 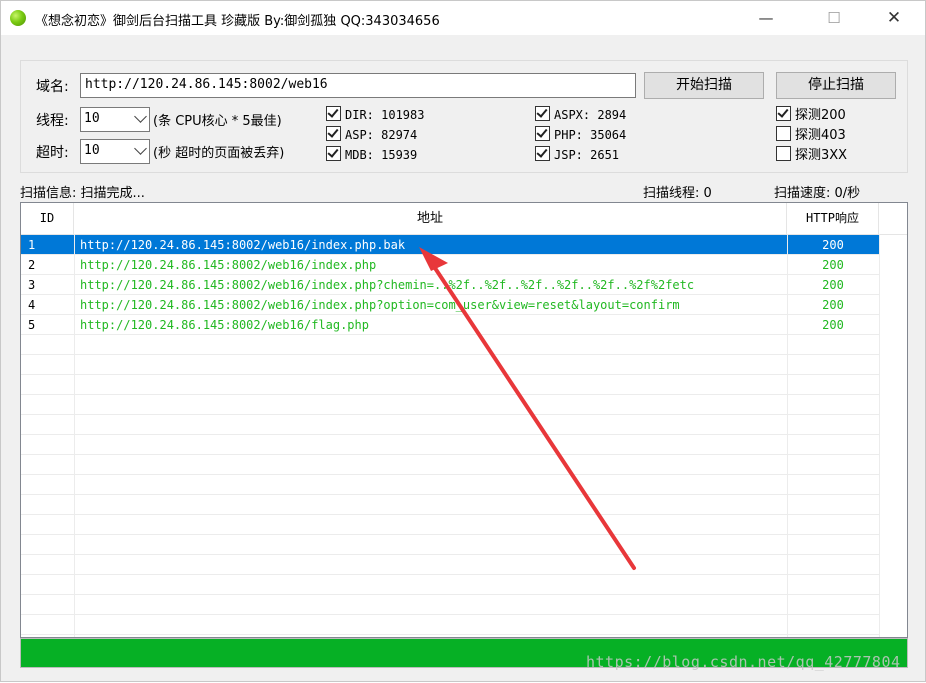 I want to click on annotation-arrow, so click(x=527, y=408).